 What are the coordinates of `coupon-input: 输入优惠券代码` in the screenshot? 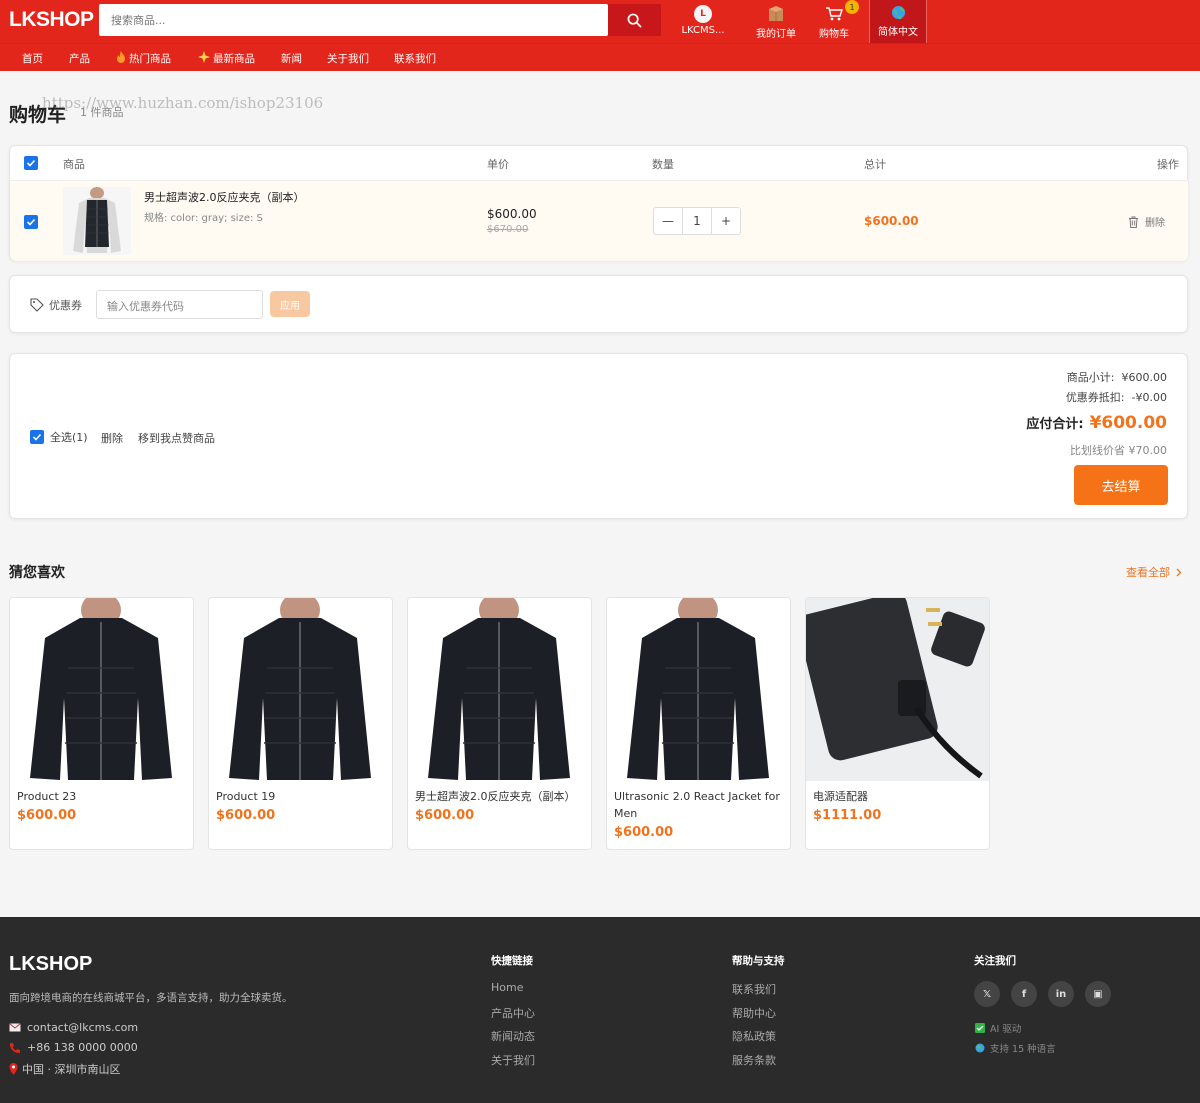 It's located at (179, 304).